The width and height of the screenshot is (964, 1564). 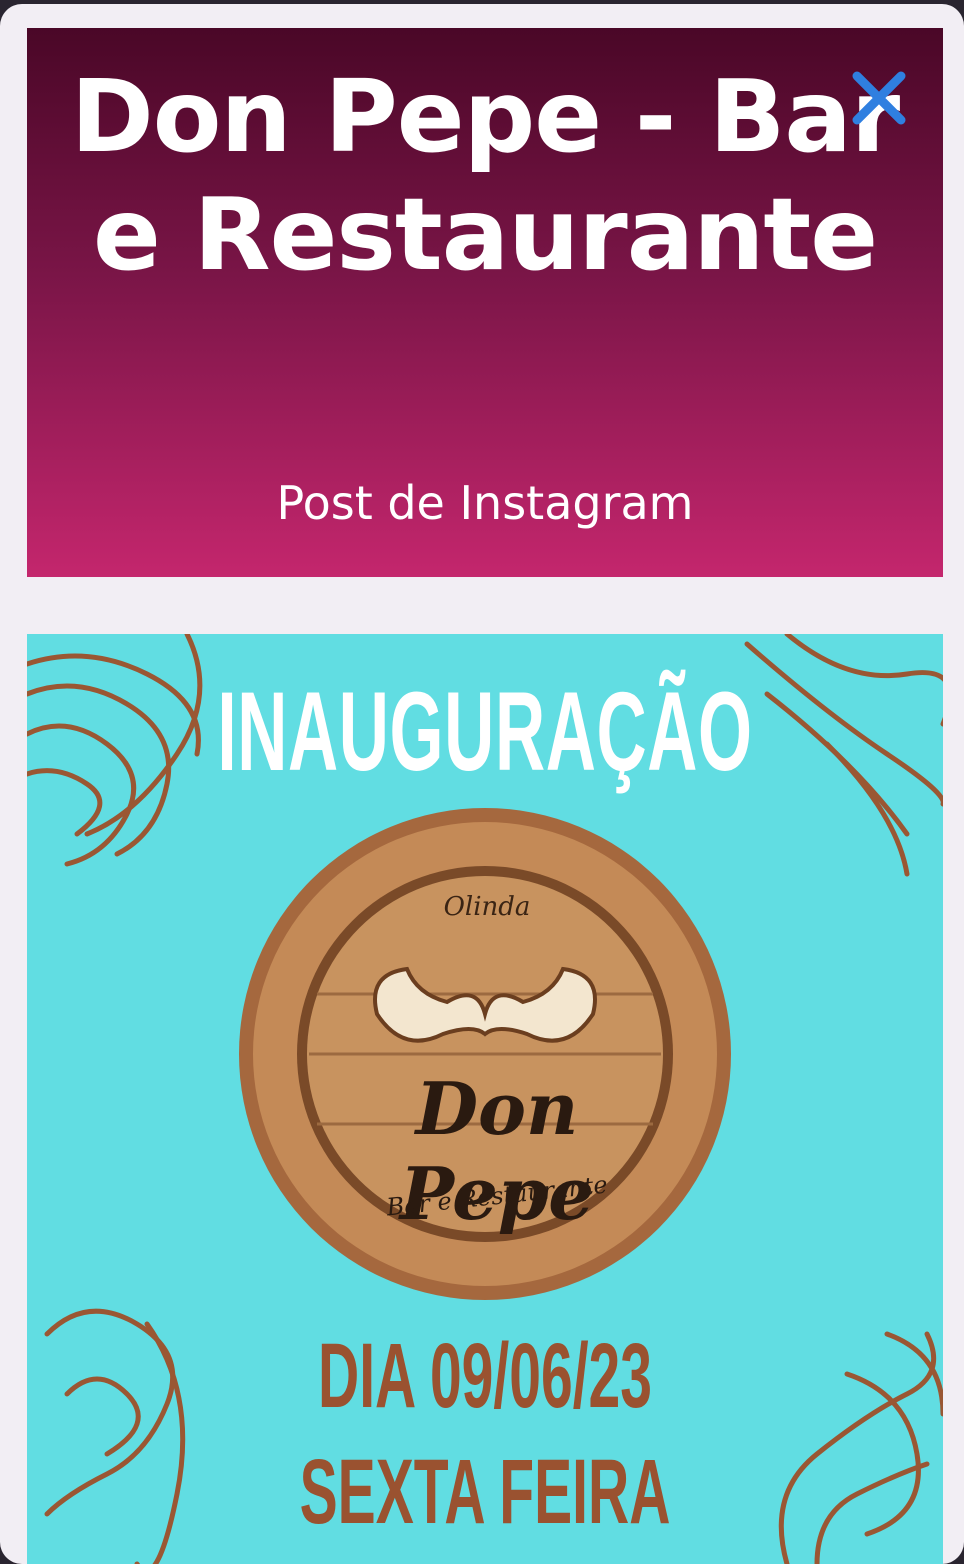 I want to click on event-weekday: SEXTA FEIRA, so click(x=485, y=1492).